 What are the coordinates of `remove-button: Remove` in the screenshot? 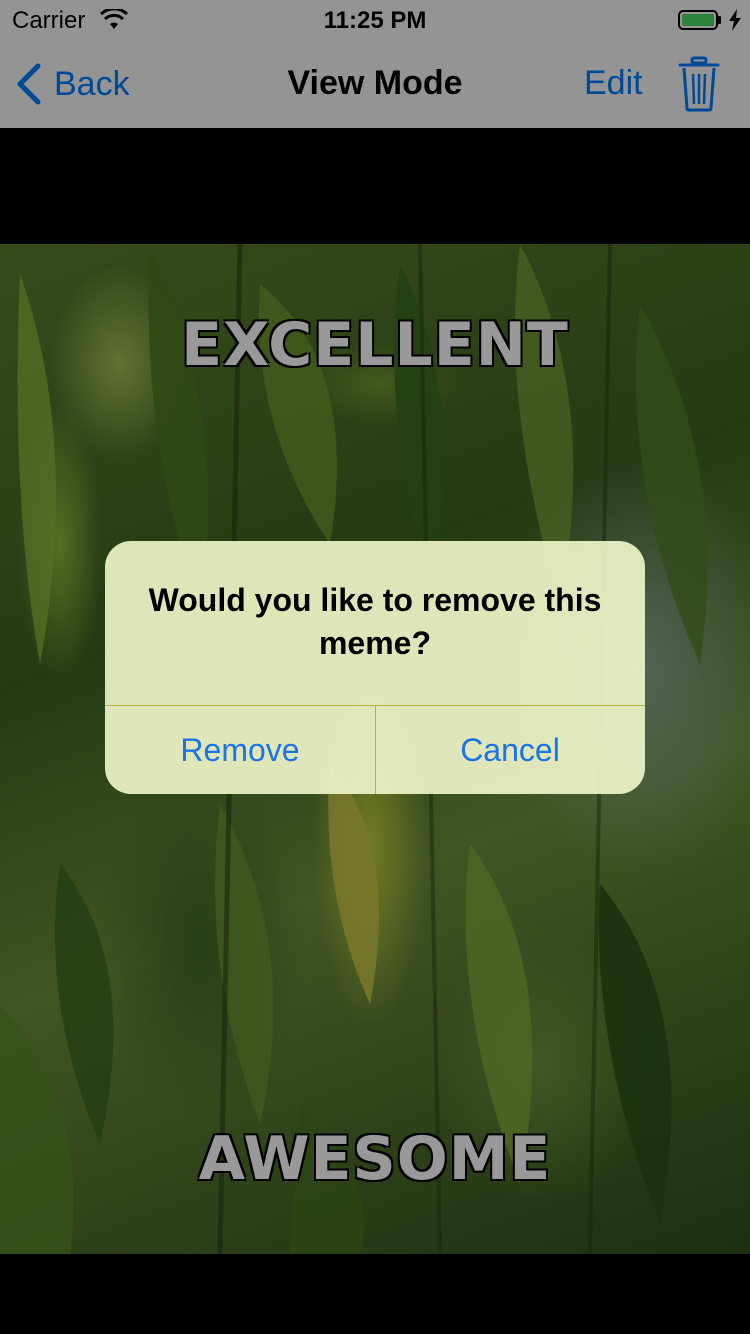 It's located at (240, 750).